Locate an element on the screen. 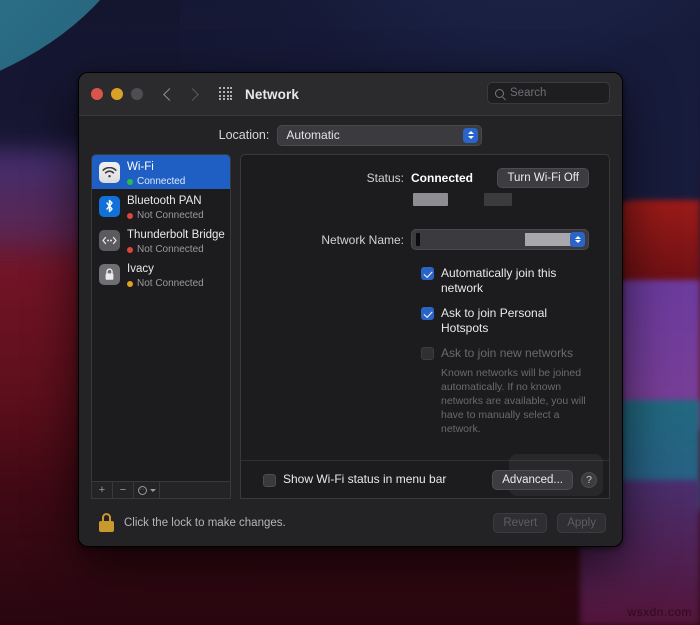 Image resolution: width=700 pixels, height=625 pixels. sidebar-item-wifi: Wi-Fi Connected is located at coordinates (161, 172).